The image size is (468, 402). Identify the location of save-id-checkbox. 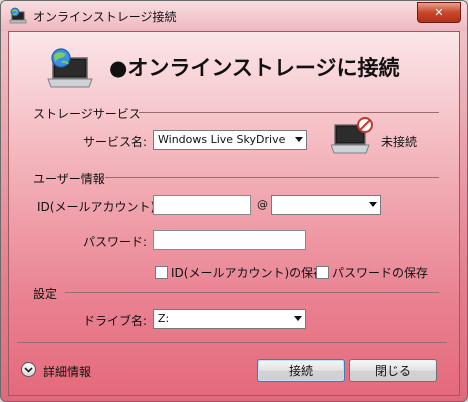
(161, 272).